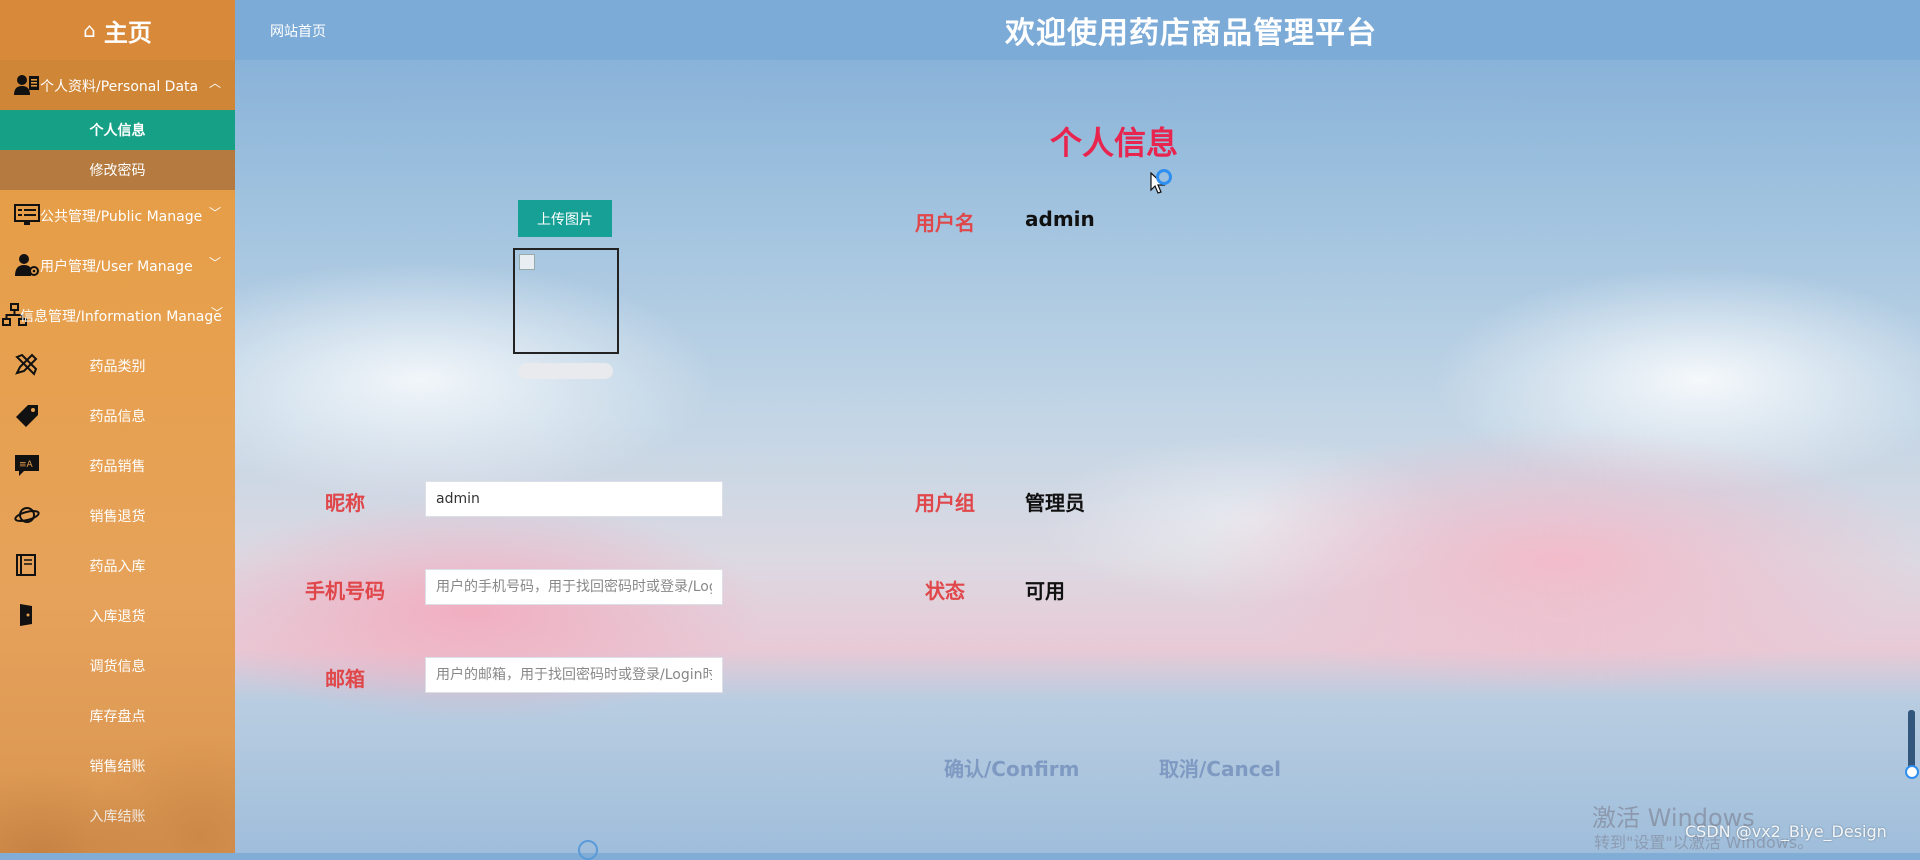  What do you see at coordinates (127, 32) in the screenshot?
I see `brand-label: 主页` at bounding box center [127, 32].